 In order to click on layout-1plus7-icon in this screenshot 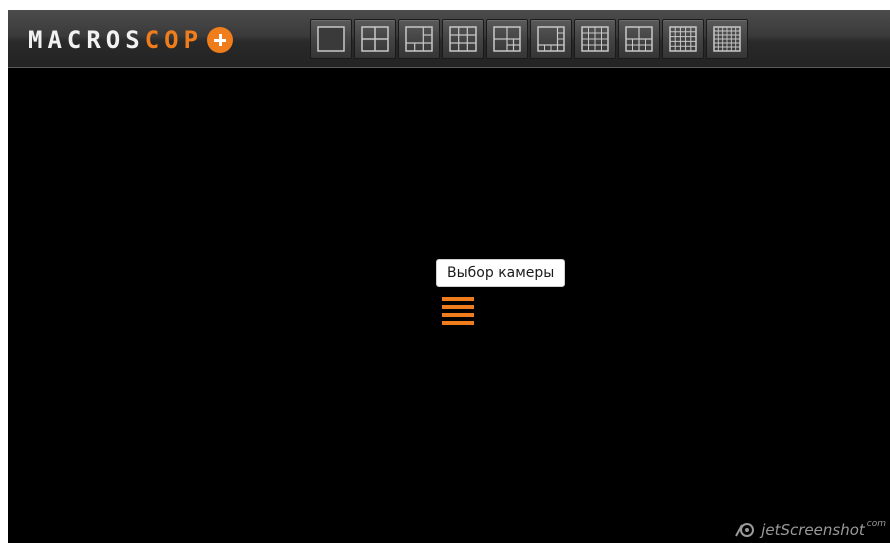, I will do `click(507, 39)`.